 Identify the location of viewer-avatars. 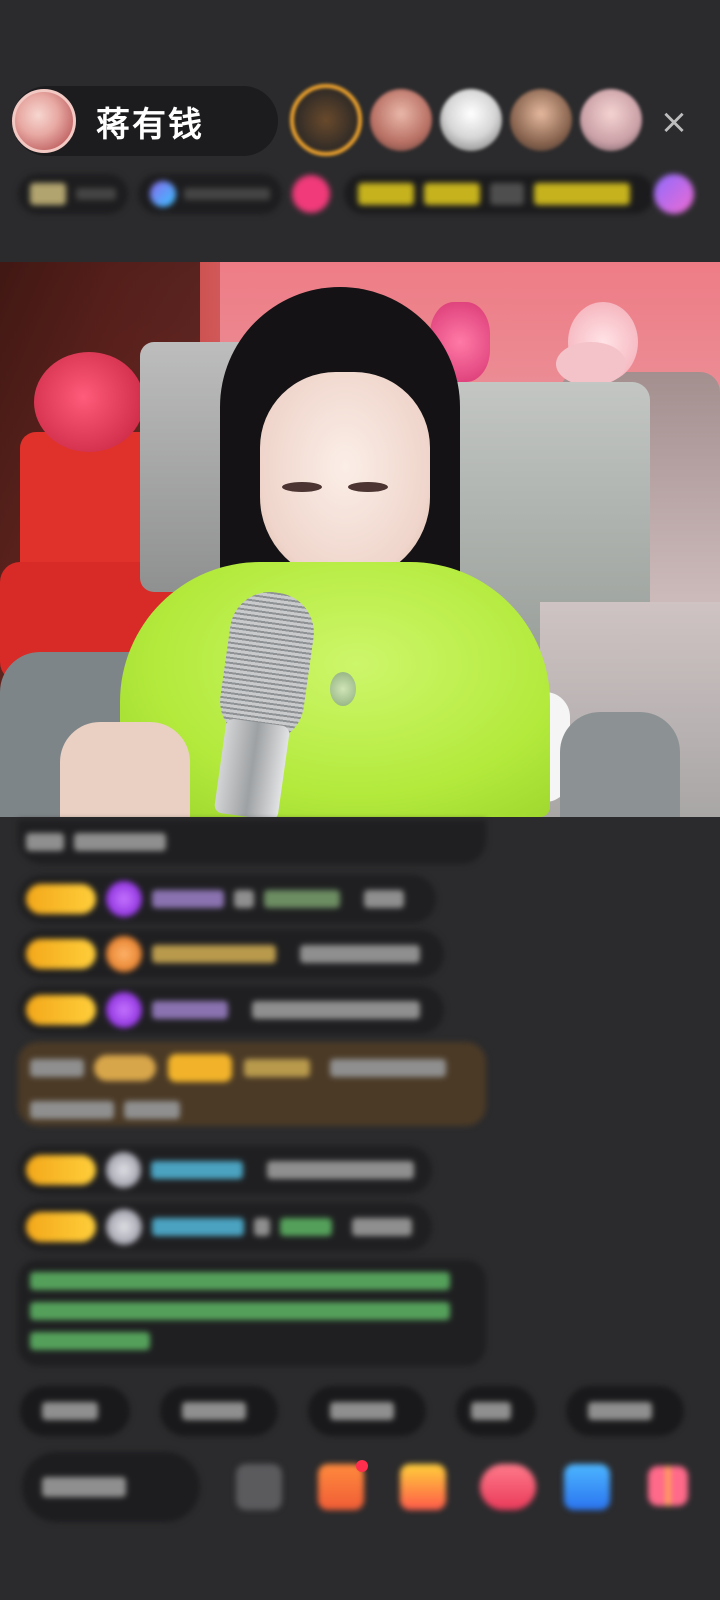
(470, 120).